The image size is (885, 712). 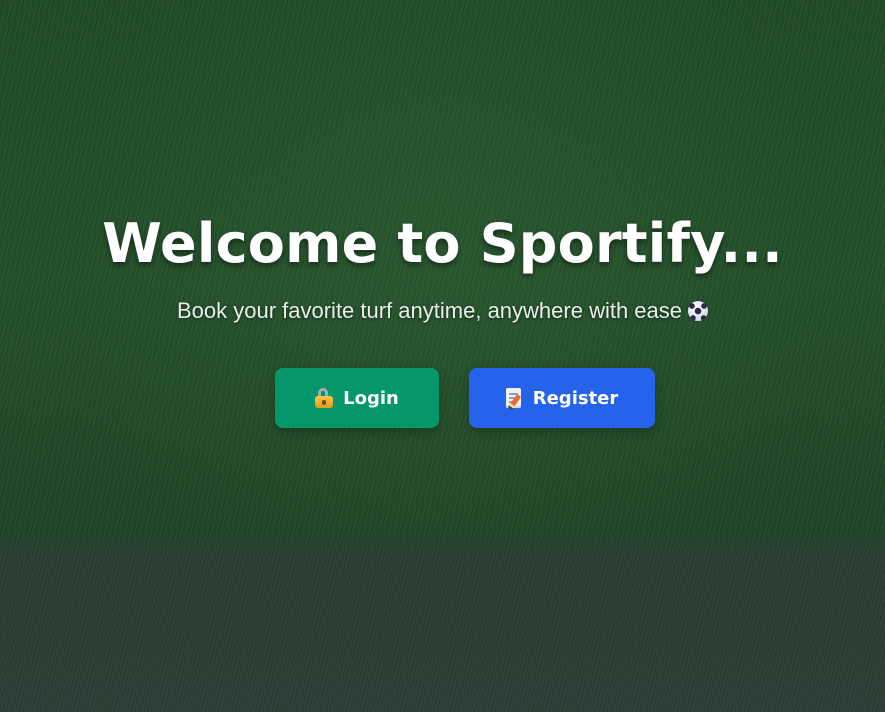 What do you see at coordinates (575, 398) in the screenshot?
I see `register-button-label: Register` at bounding box center [575, 398].